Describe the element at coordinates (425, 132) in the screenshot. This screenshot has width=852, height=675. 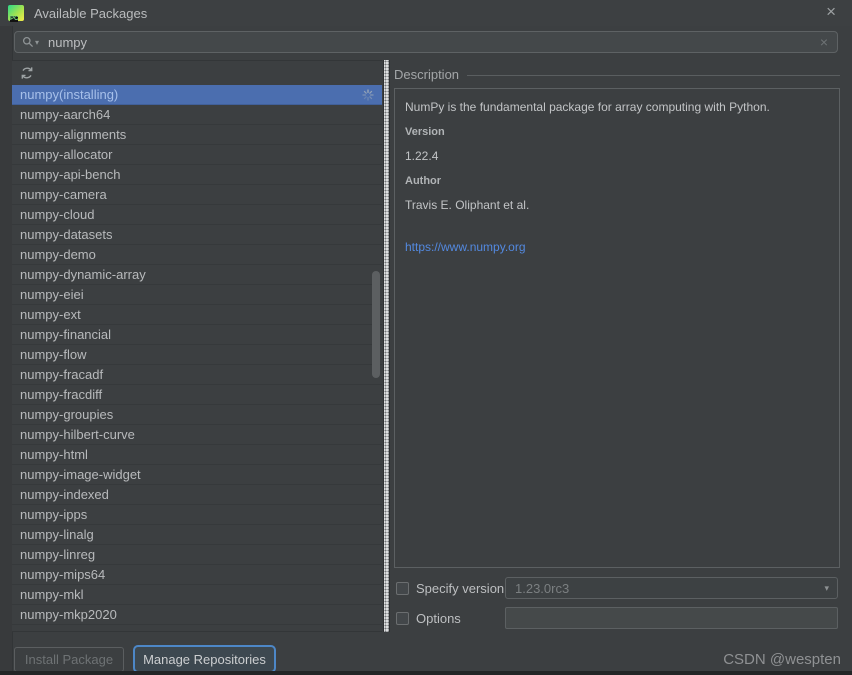
I see `version-label: Version` at that location.